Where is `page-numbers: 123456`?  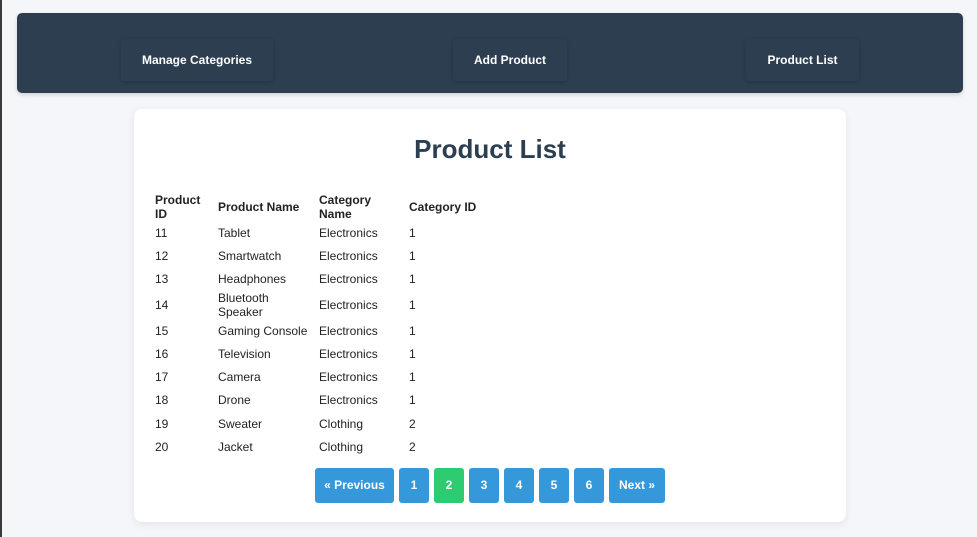
page-numbers: 123456 is located at coordinates (502, 485).